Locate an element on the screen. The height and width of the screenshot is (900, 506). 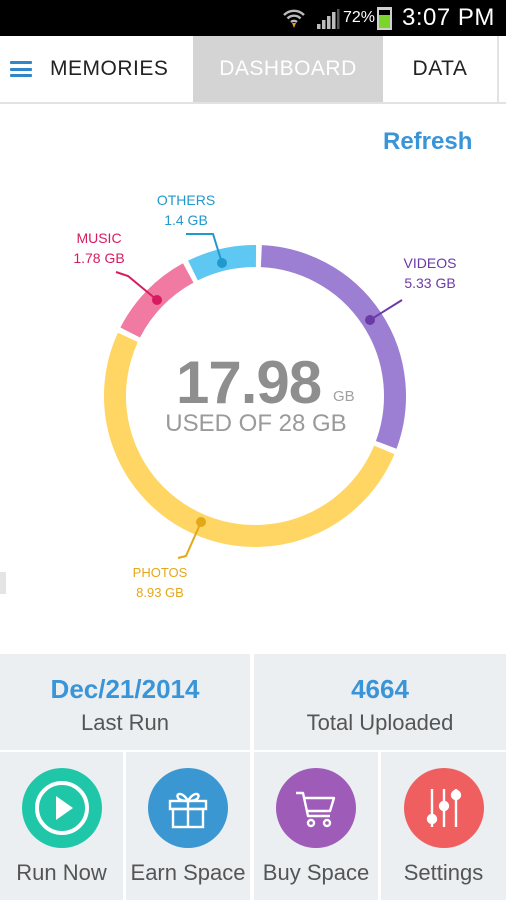
sliders-icon is located at coordinates (443, 808).